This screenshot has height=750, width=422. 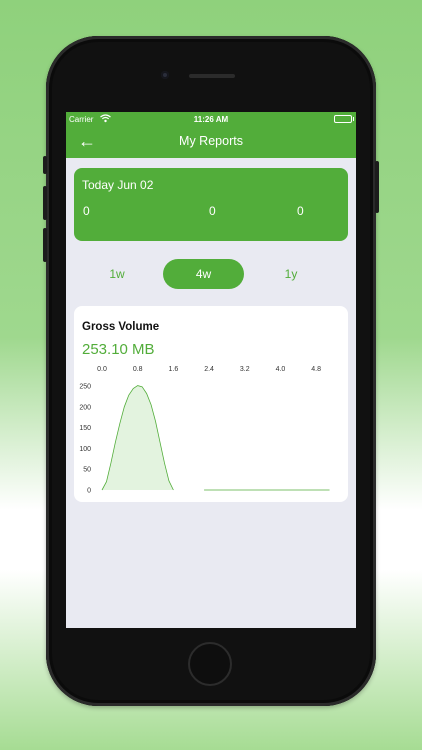 What do you see at coordinates (344, 119) in the screenshot?
I see `battery-icon` at bounding box center [344, 119].